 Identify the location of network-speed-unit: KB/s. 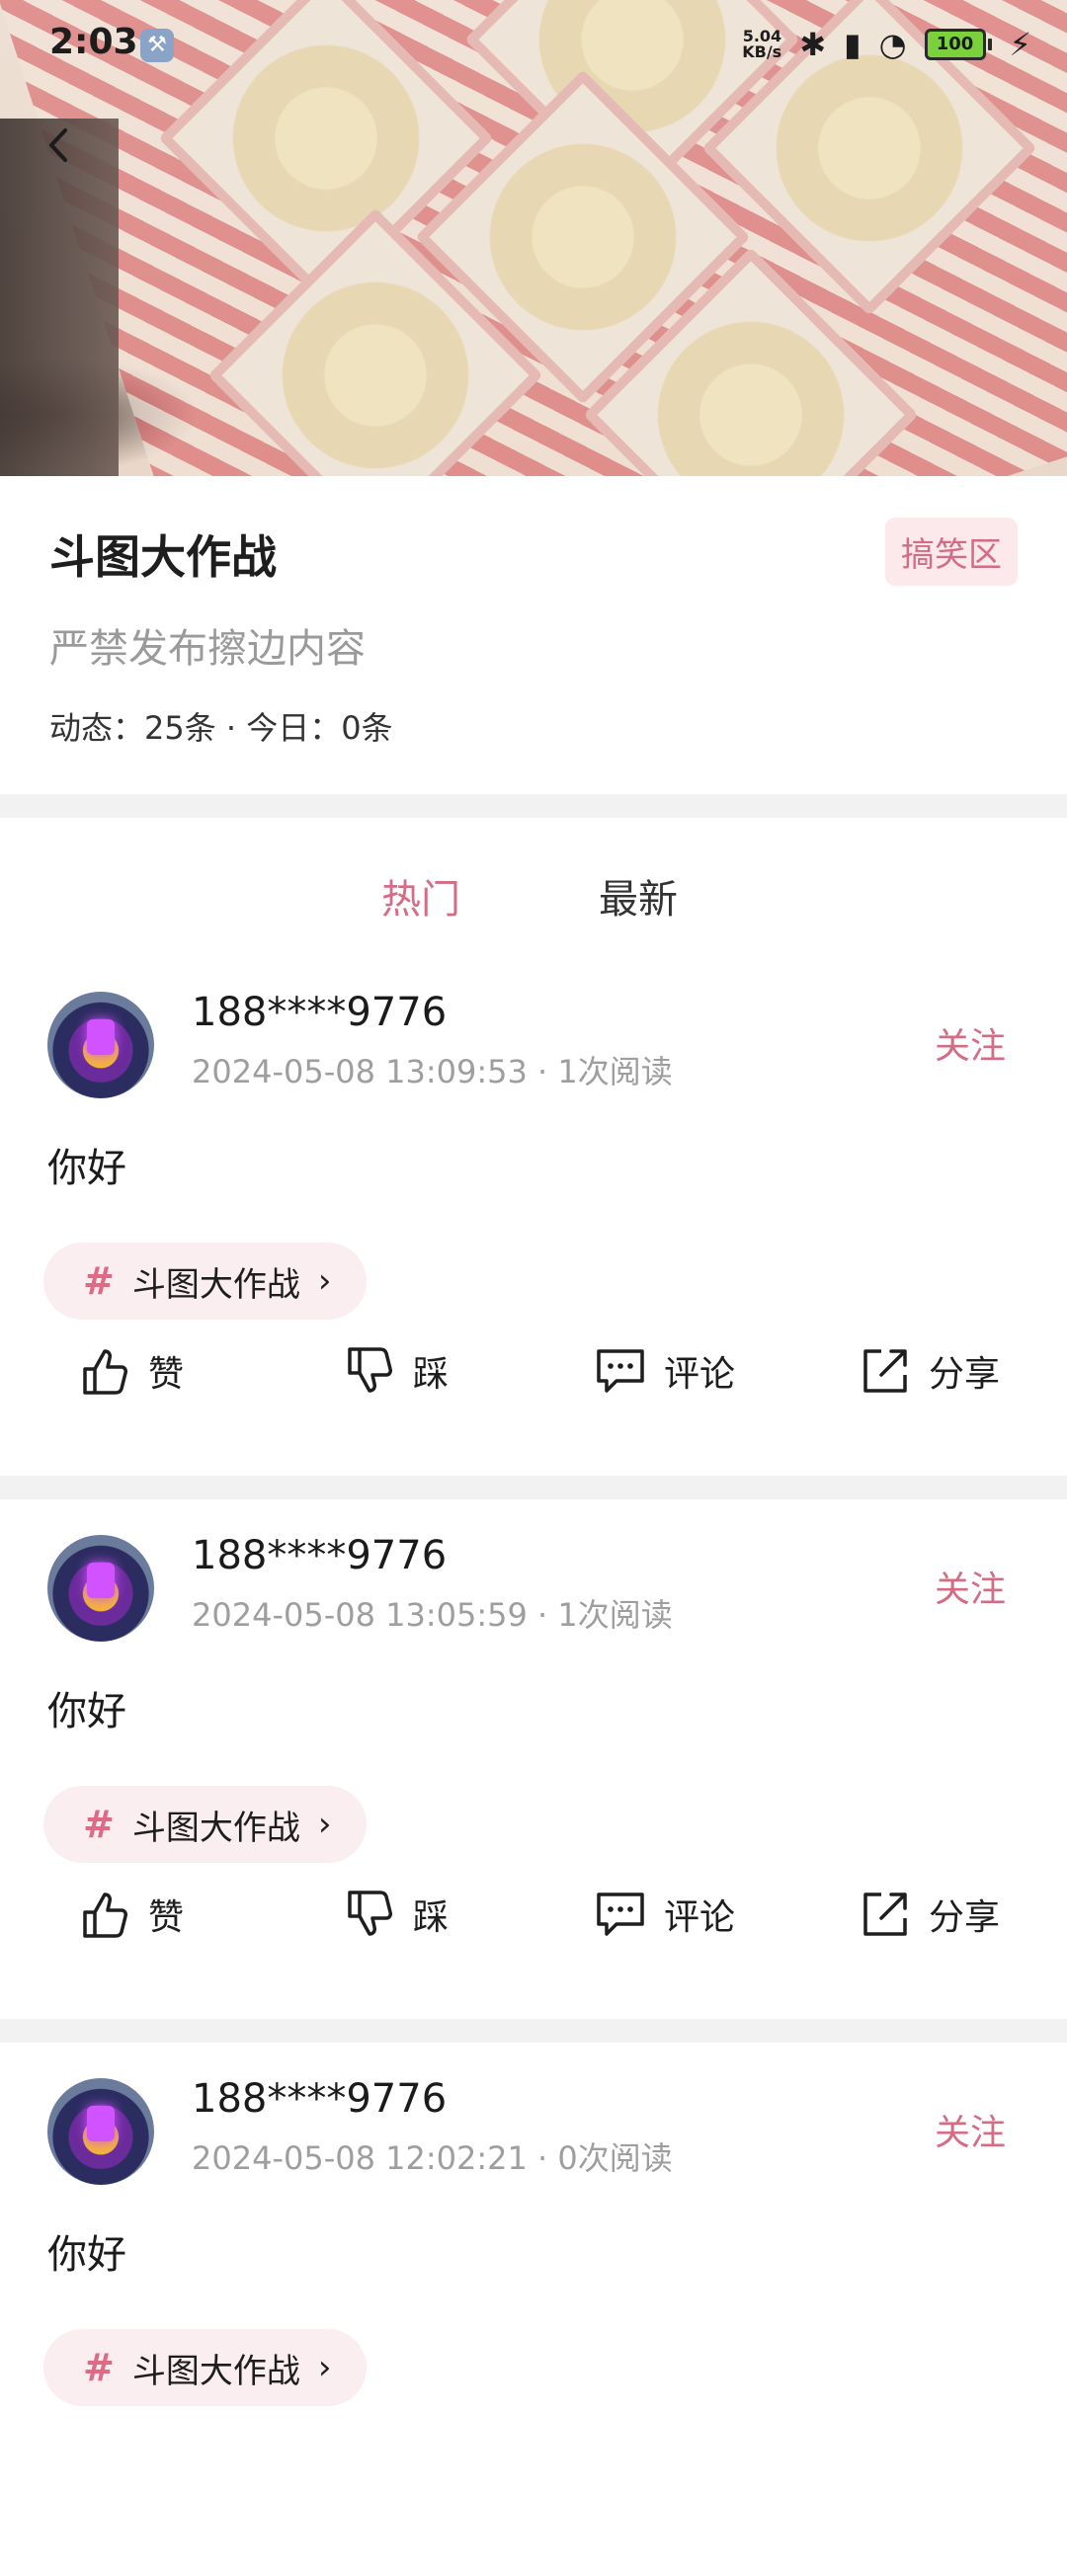
(762, 51).